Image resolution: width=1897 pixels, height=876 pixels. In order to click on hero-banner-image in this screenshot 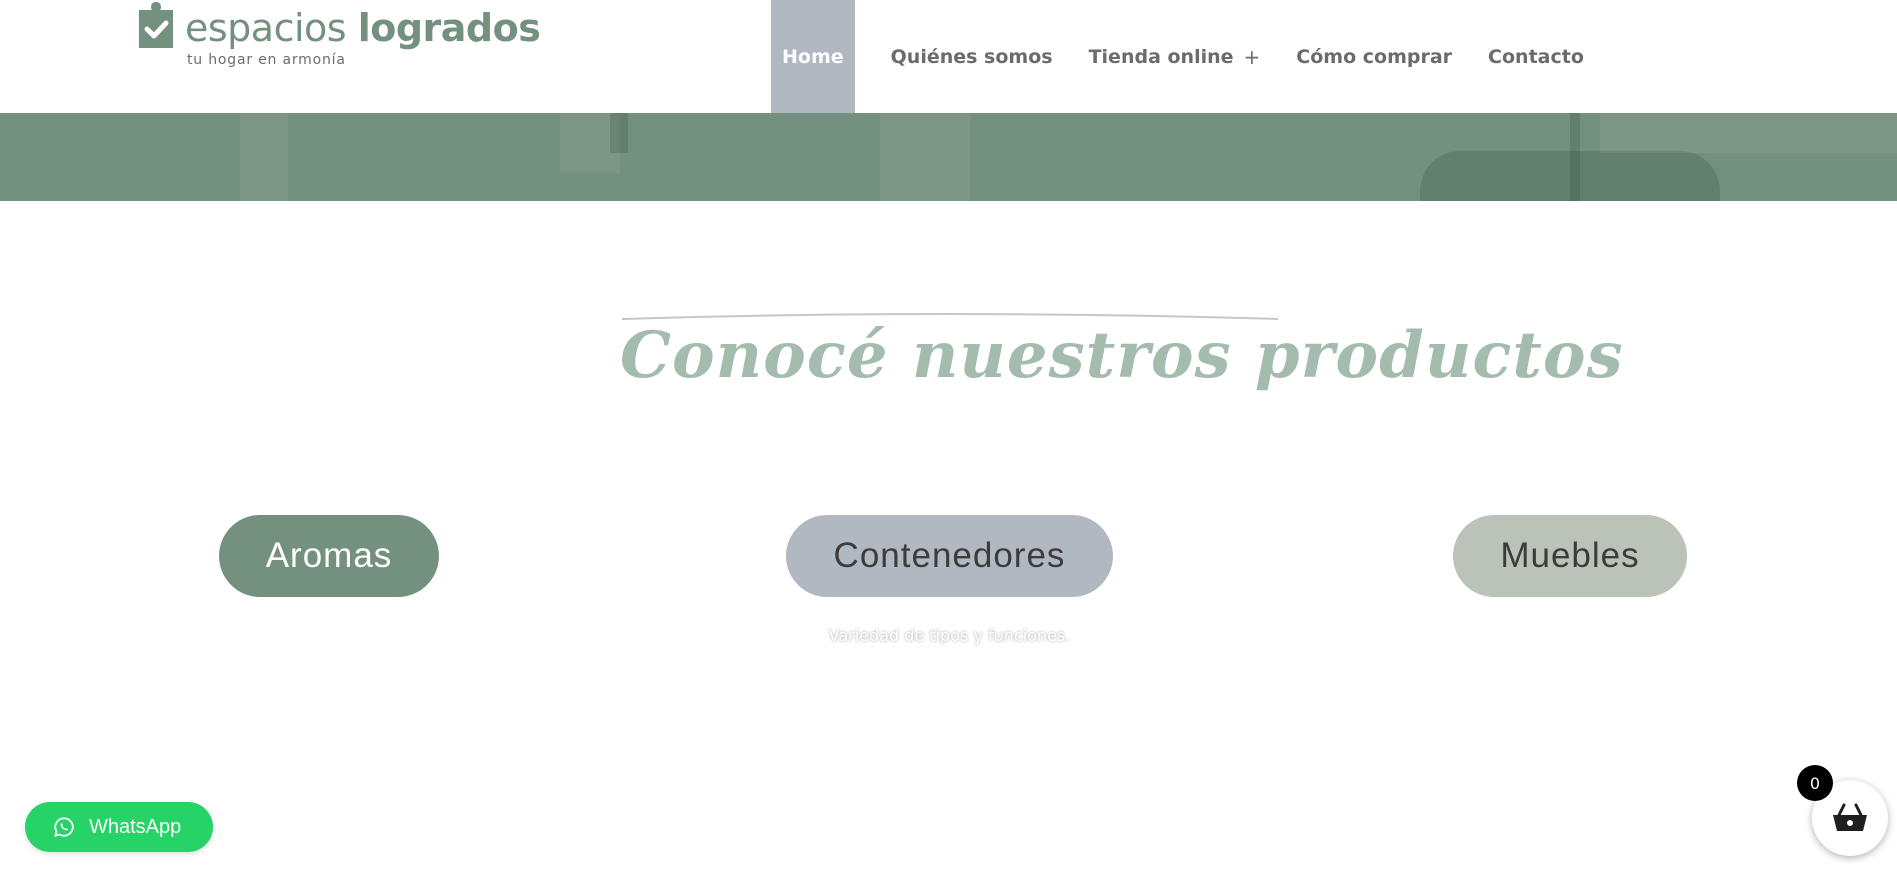, I will do `click(948, 157)`.